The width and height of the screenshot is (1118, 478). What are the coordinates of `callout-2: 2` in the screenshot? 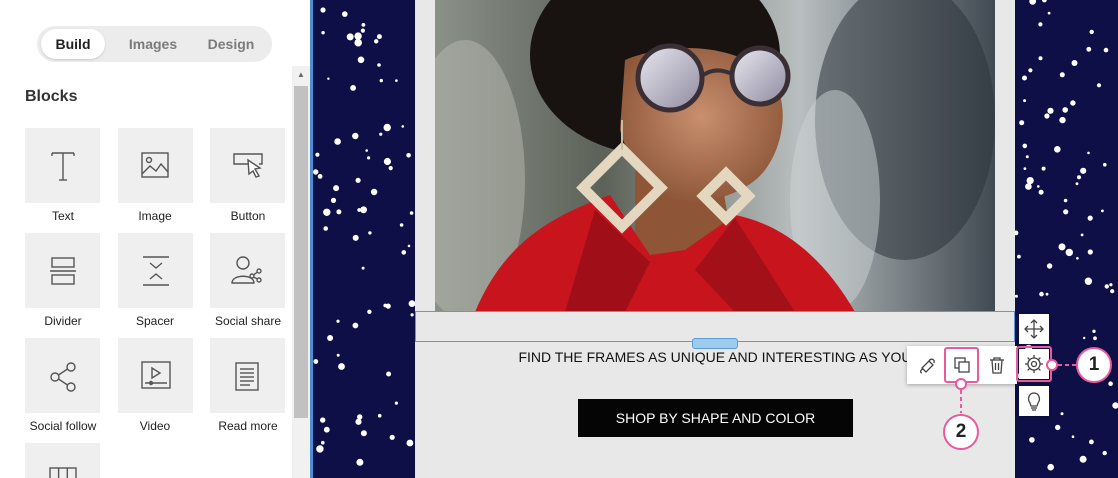 It's located at (961, 432).